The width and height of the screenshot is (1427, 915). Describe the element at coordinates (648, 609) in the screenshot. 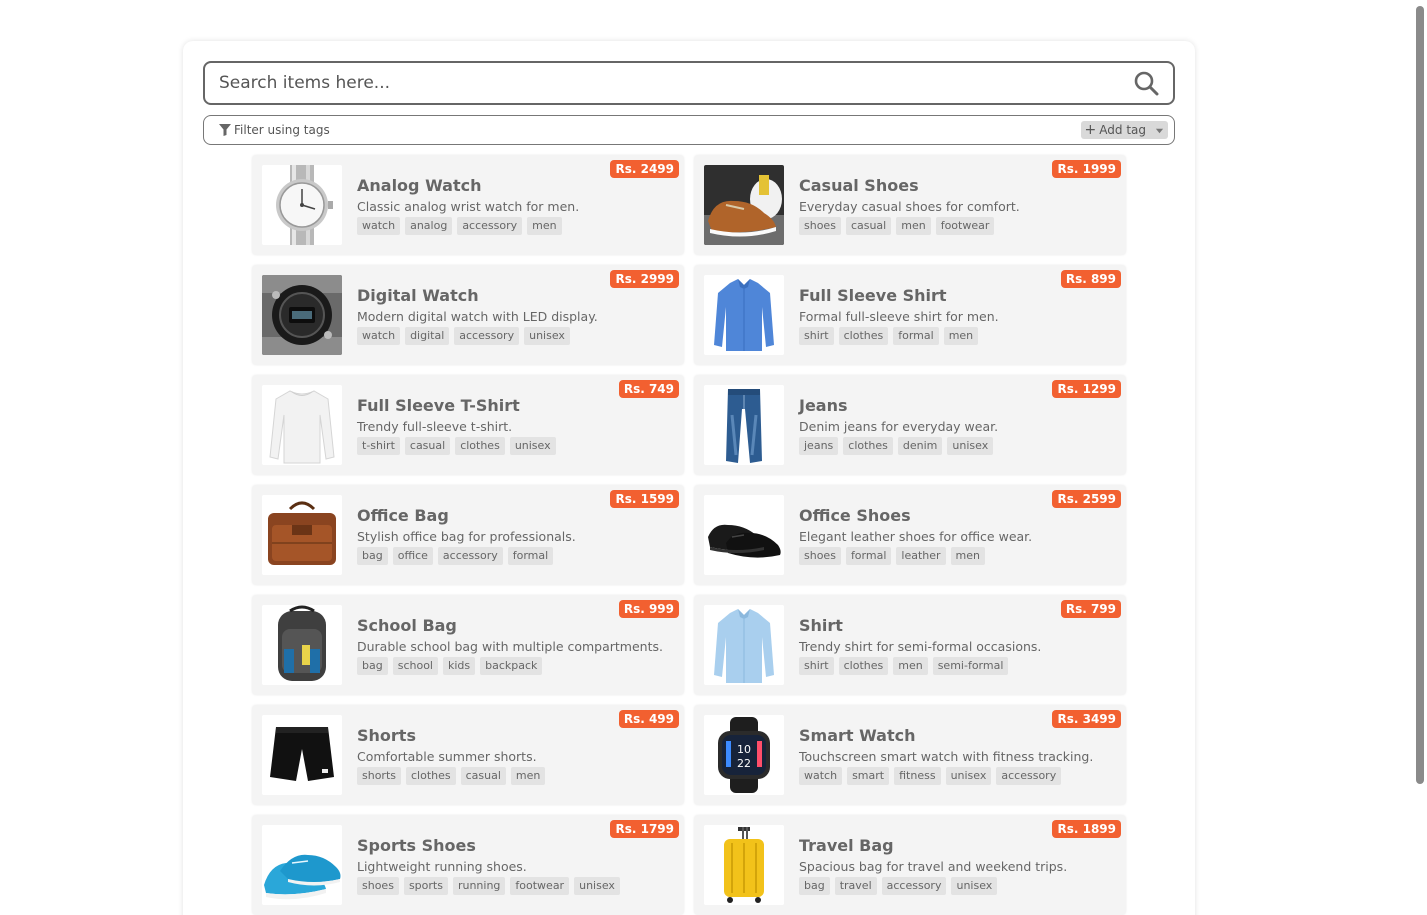

I see `price-badge: Rs. 999` at that location.